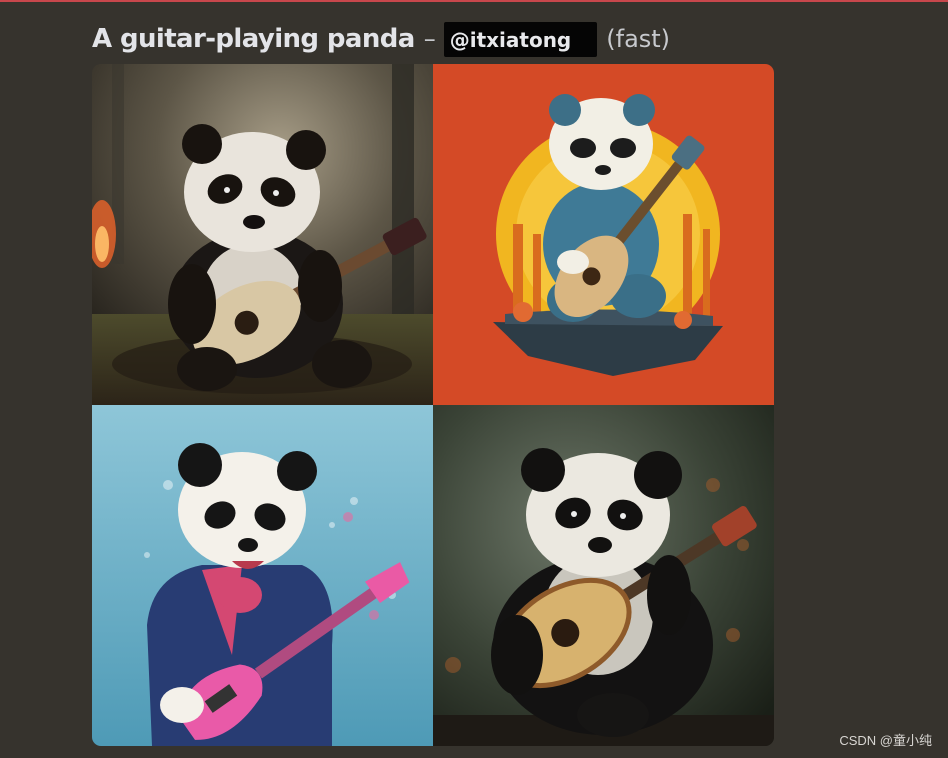 Image resolution: width=948 pixels, height=758 pixels. What do you see at coordinates (638, 39) in the screenshot?
I see `generation-mode: (fast)` at bounding box center [638, 39].